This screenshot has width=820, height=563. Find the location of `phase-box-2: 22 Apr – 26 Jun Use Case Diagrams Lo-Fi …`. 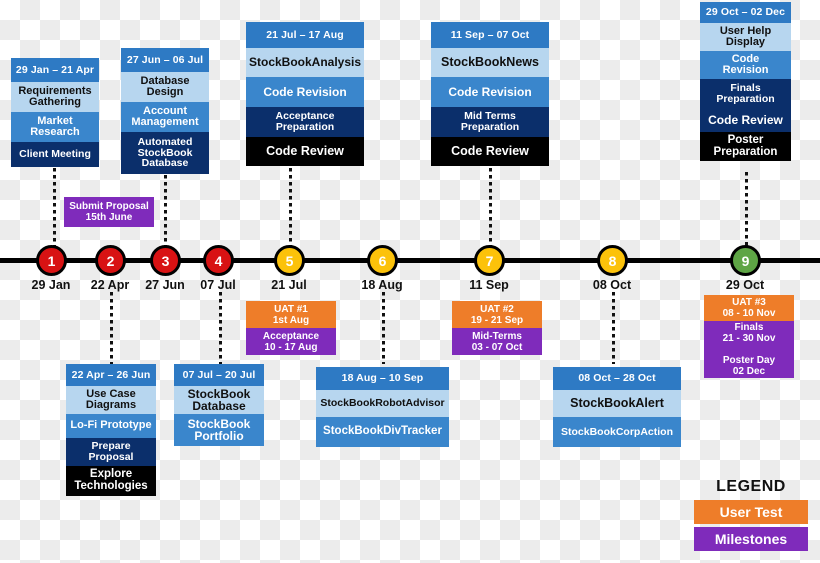

phase-box-2: 22 Apr – 26 Jun Use Case Diagrams Lo-Fi … is located at coordinates (111, 430).